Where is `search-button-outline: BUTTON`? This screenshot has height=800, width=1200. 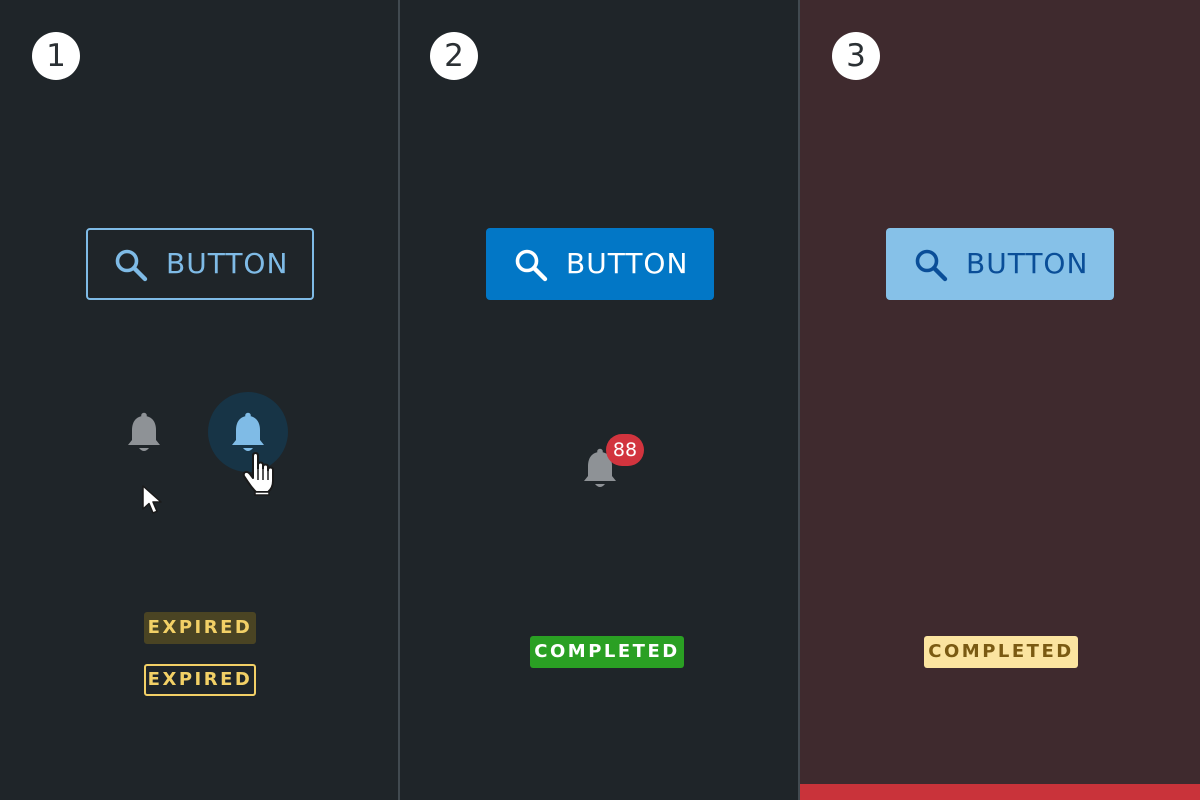 search-button-outline: BUTTON is located at coordinates (200, 264).